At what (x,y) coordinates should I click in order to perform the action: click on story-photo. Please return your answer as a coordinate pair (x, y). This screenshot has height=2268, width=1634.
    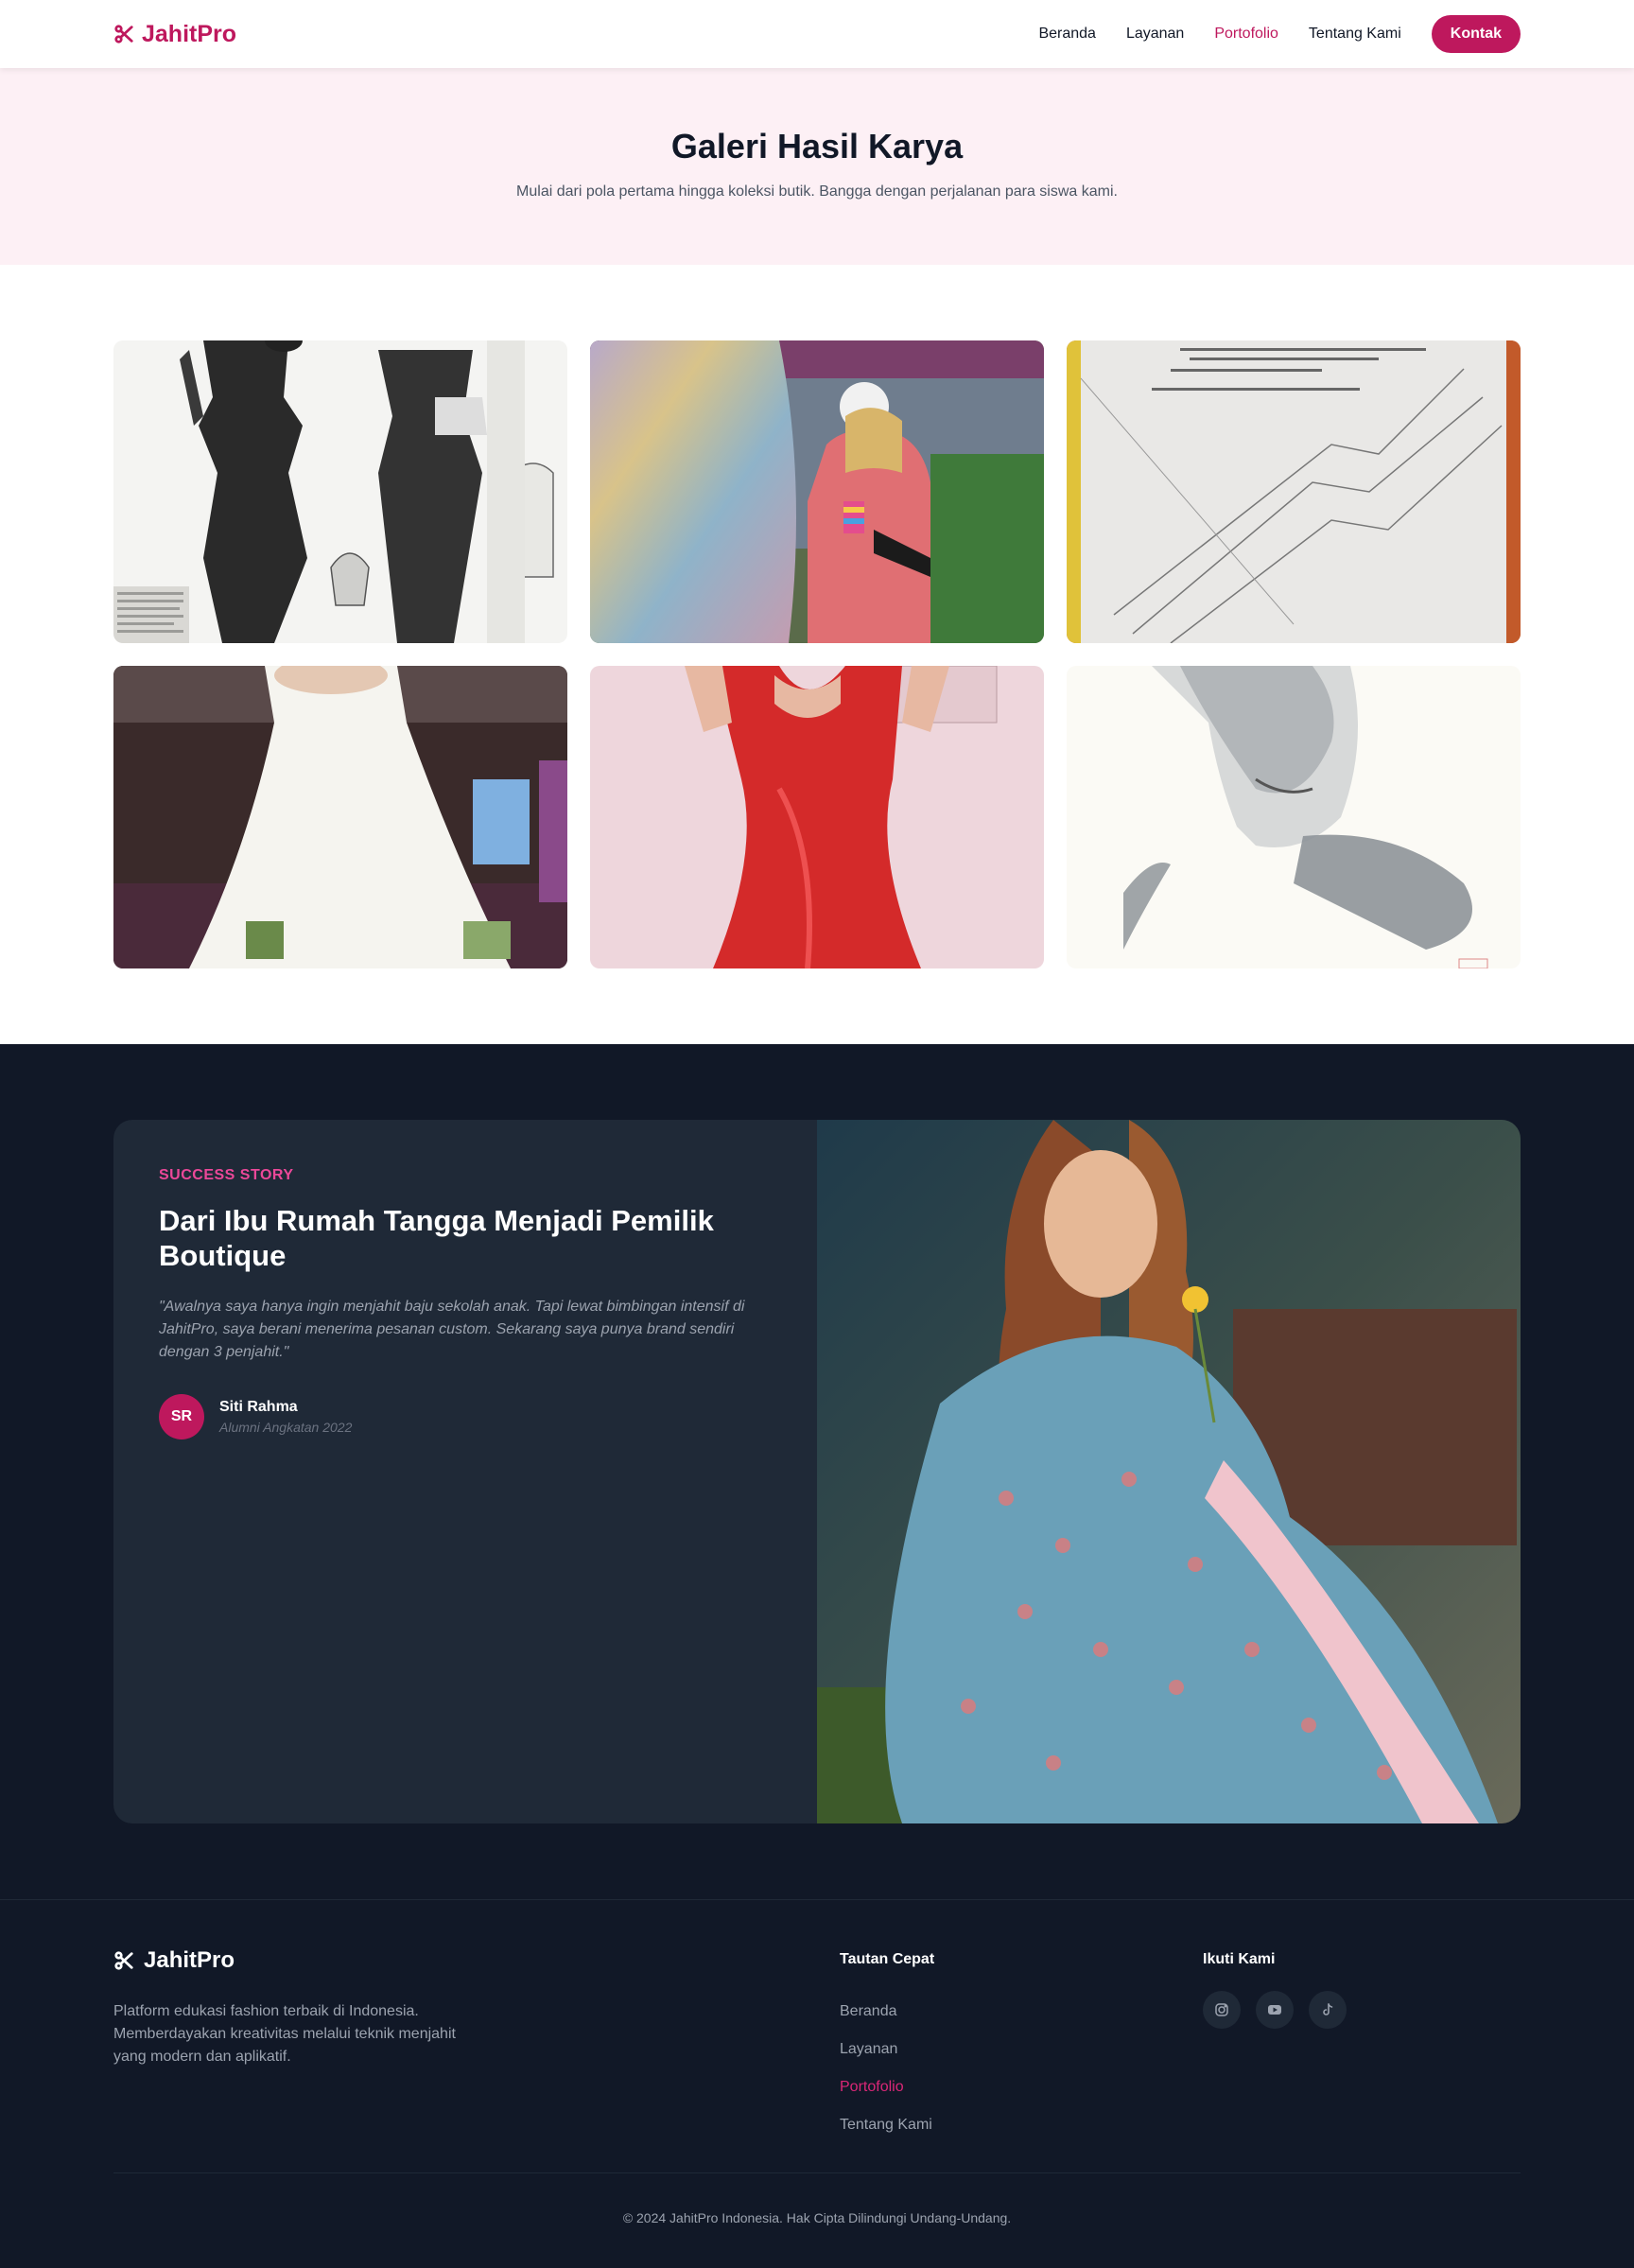
    Looking at the image, I should click on (1169, 1471).